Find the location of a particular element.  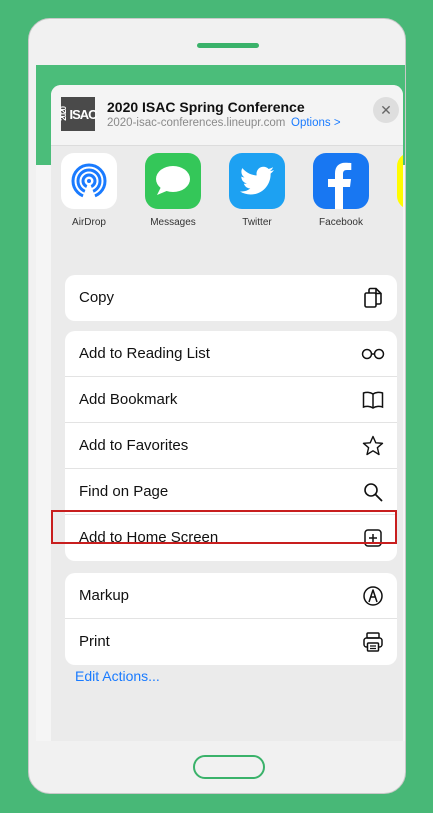

twitter-icon is located at coordinates (257, 181).